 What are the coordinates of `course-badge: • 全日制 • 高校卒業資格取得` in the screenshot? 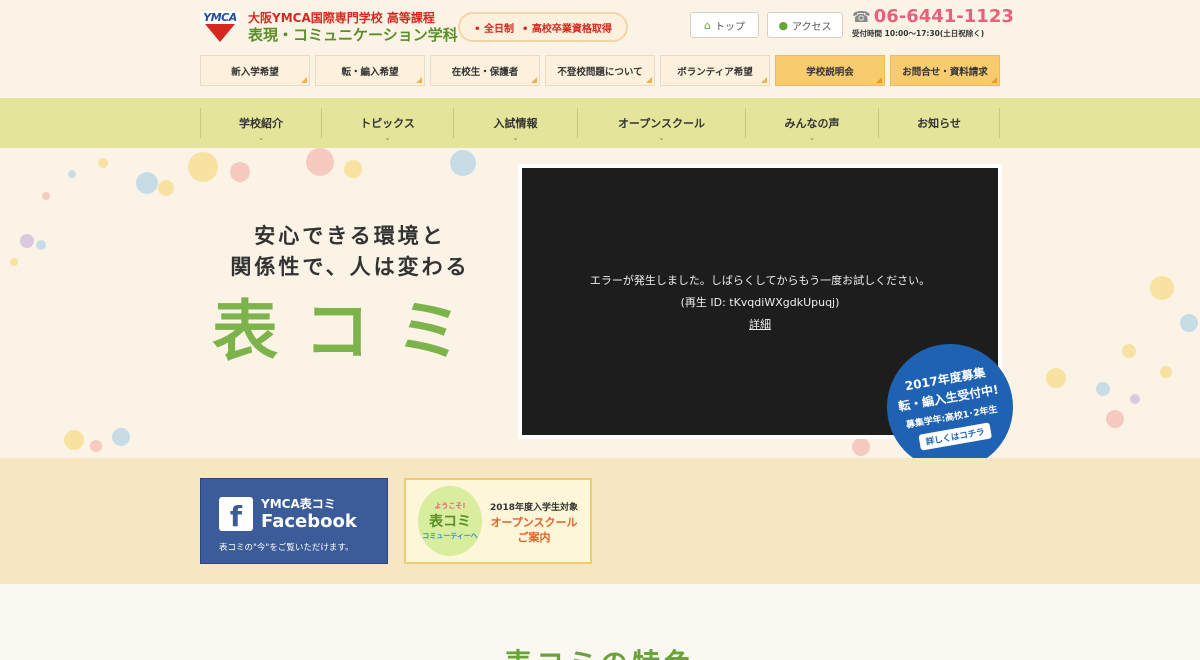 It's located at (543, 27).